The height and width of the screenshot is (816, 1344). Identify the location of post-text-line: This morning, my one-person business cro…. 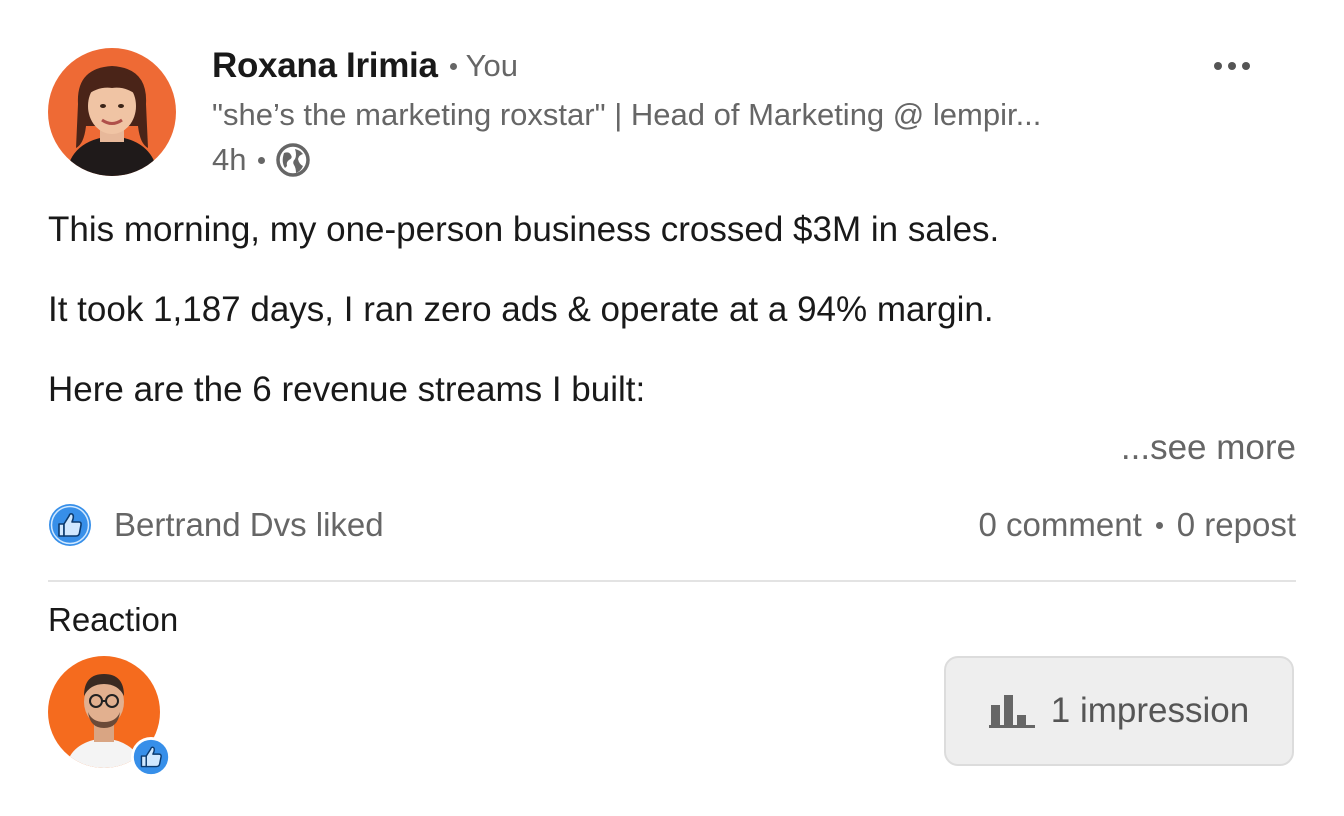
(524, 229).